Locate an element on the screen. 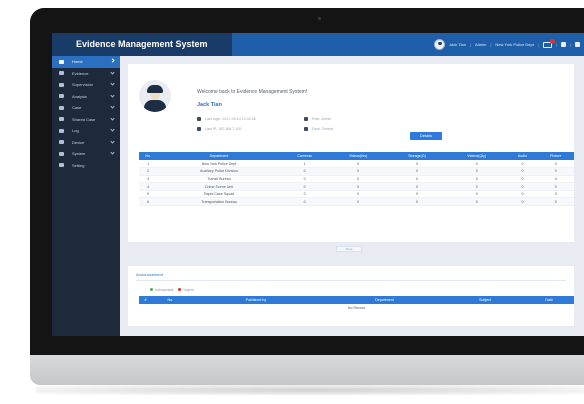 The image size is (584, 404). user-avatar is located at coordinates (440, 44).